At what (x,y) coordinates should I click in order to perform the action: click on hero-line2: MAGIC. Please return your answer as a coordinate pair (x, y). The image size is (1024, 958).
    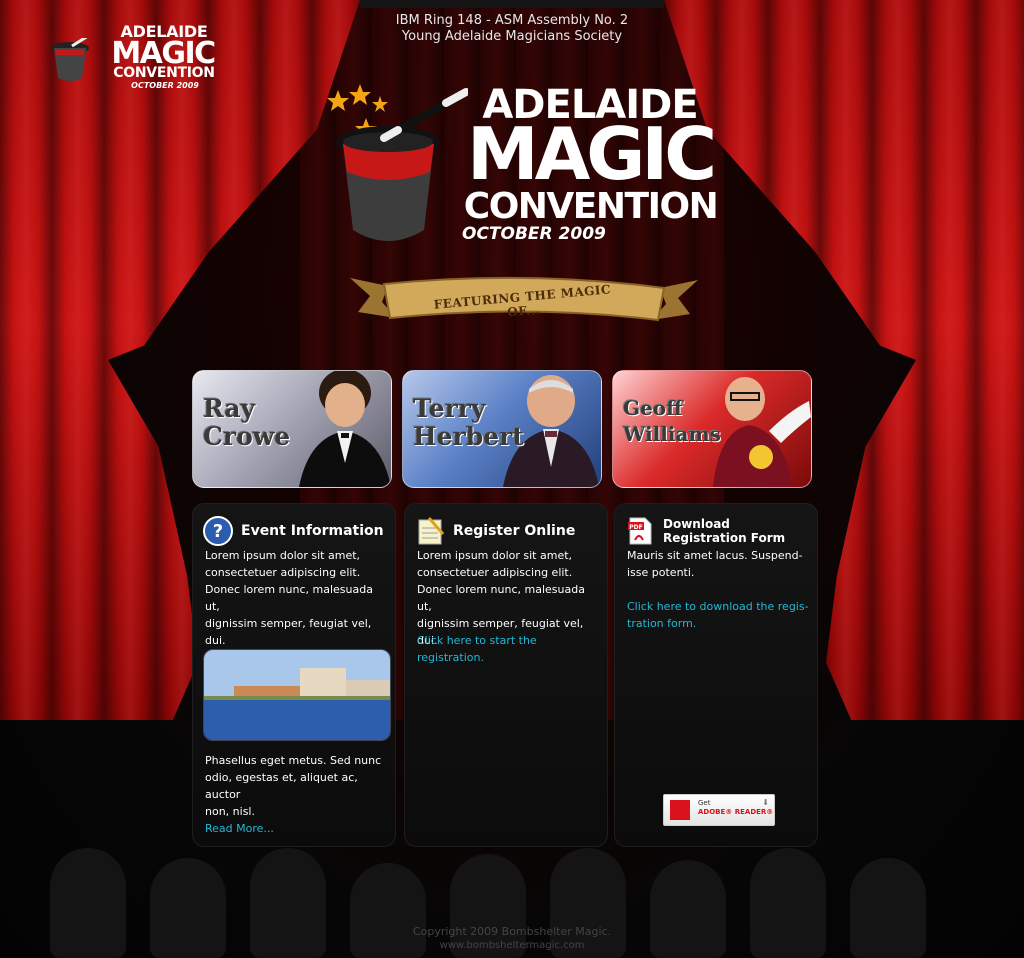
    Looking at the image, I should click on (591, 154).